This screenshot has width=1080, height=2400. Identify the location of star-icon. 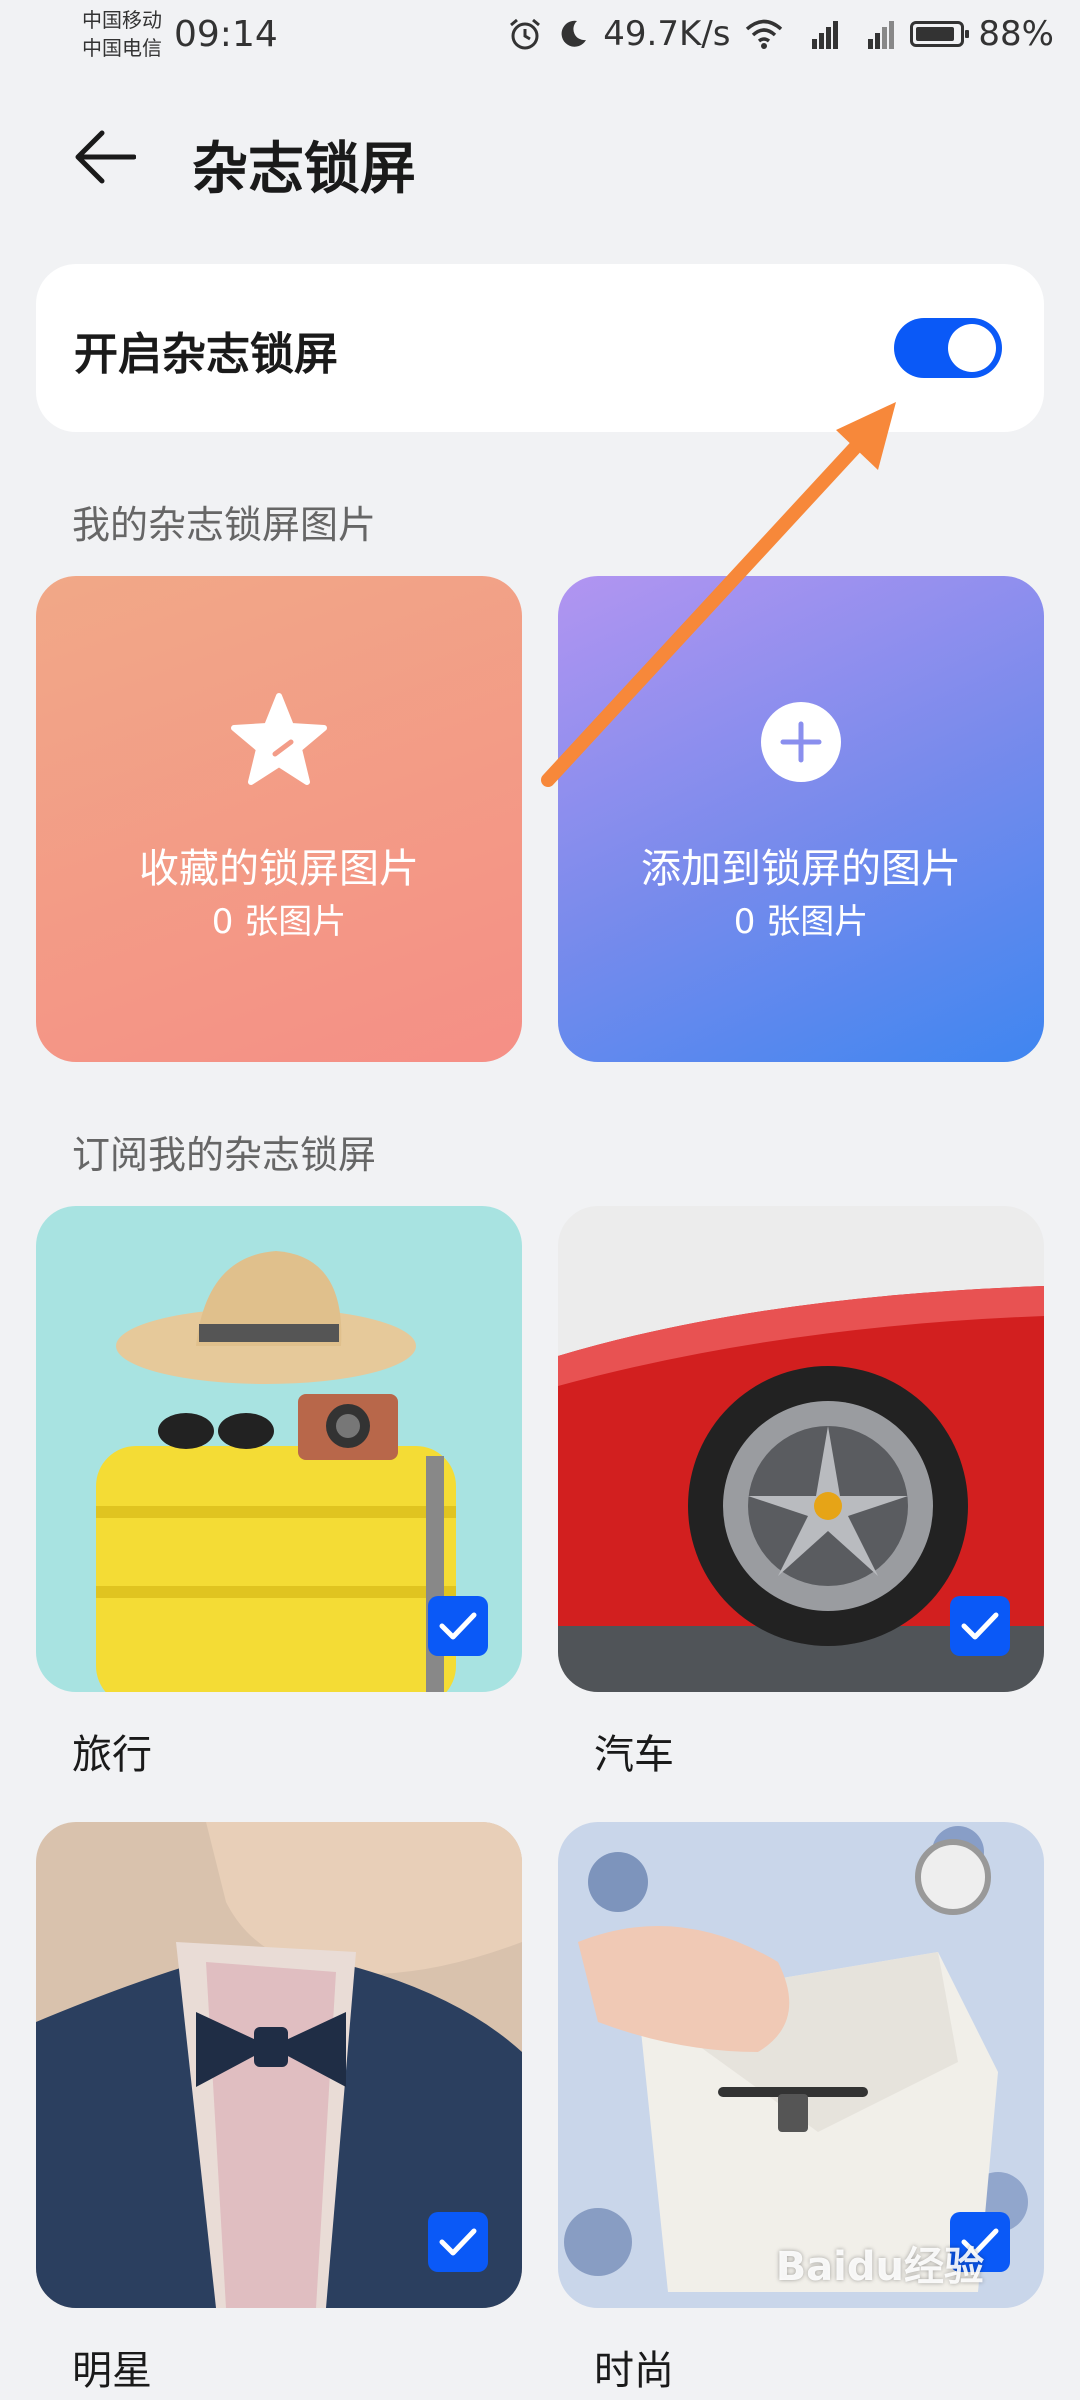
(279, 742).